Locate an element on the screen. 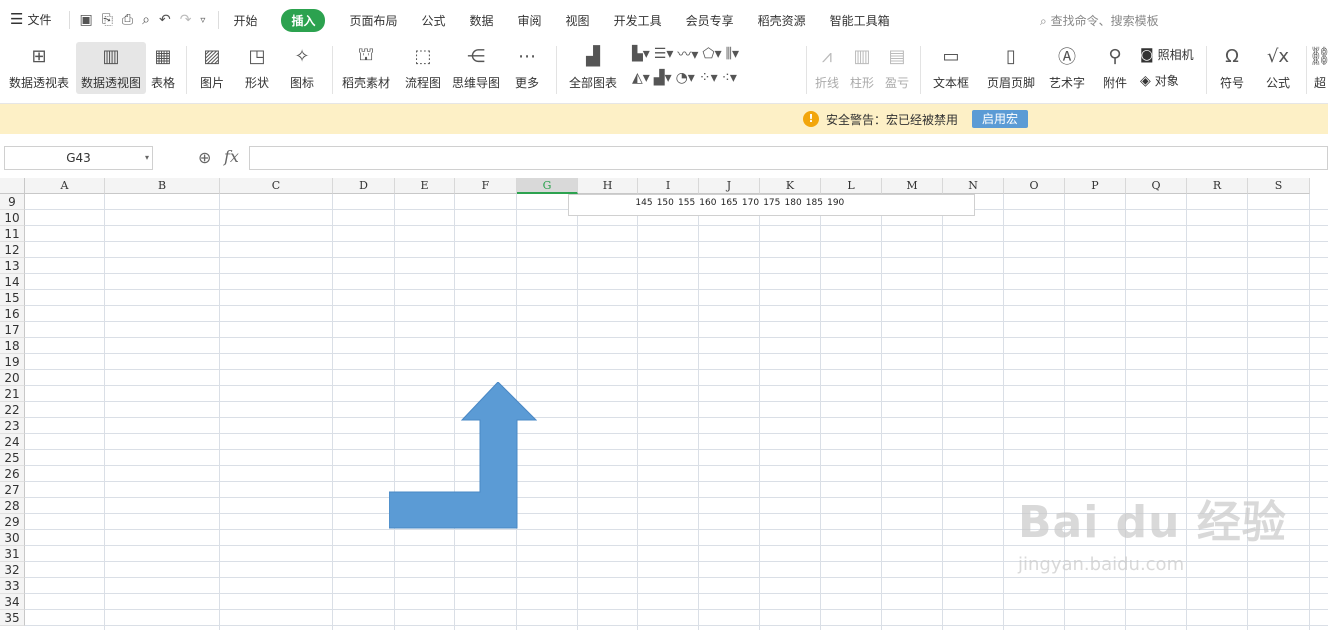 This screenshot has width=1328, height=630. row-header-31: 31 is located at coordinates (12, 554).